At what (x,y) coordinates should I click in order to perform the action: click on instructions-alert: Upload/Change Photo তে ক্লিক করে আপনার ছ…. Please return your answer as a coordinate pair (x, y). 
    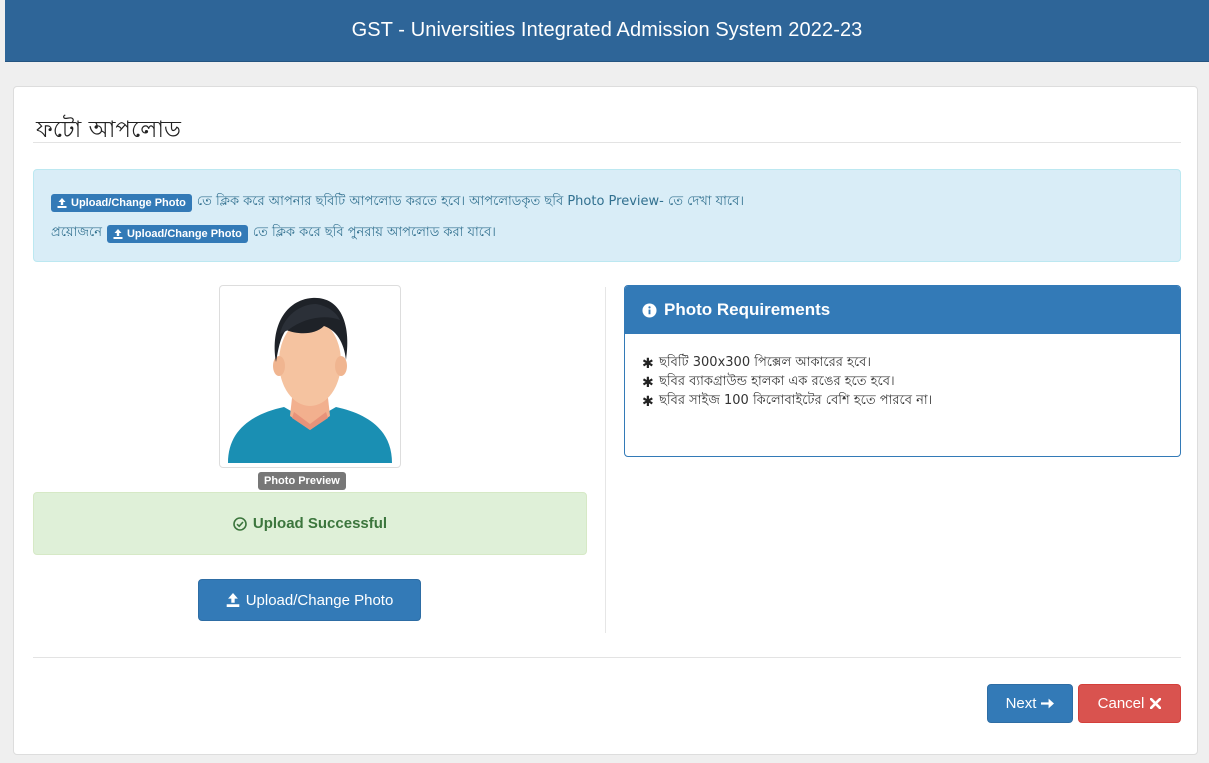
    Looking at the image, I should click on (607, 215).